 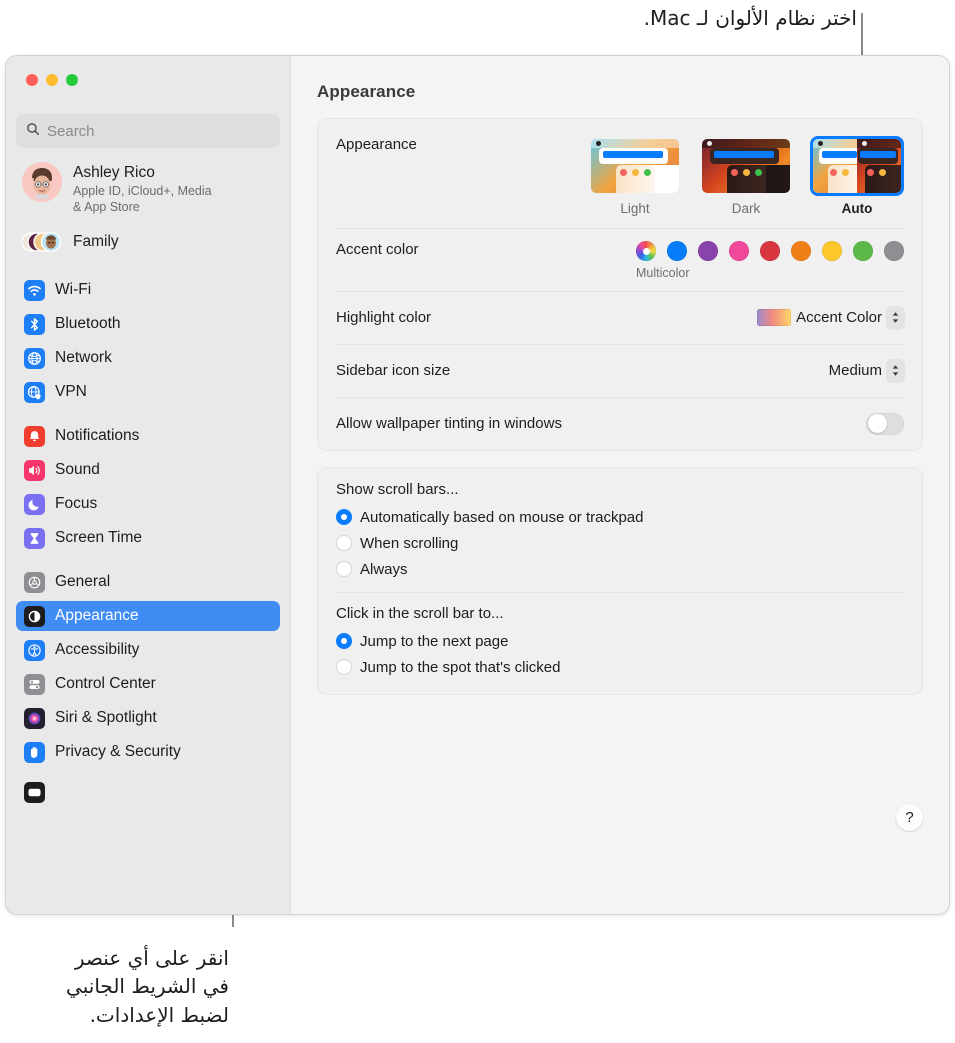 I want to click on scroll-bars-option-auto: Automatically based on mouse or trackpad, so click(x=620, y=517).